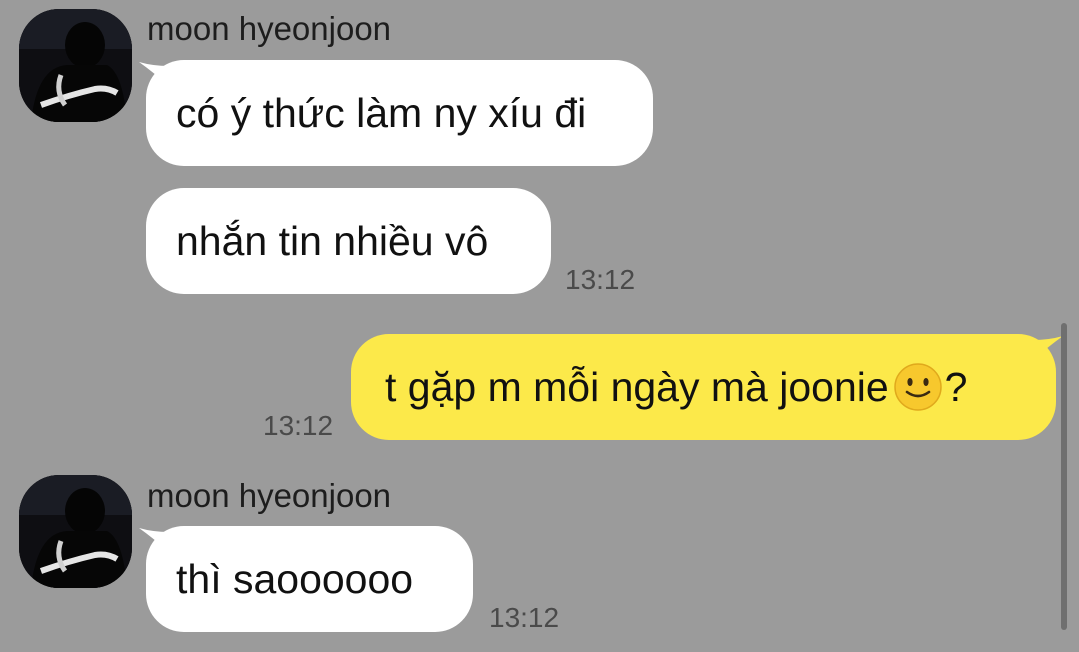 The image size is (1079, 652). Describe the element at coordinates (295, 578) in the screenshot. I see `message-text: thì saoooooo` at that location.